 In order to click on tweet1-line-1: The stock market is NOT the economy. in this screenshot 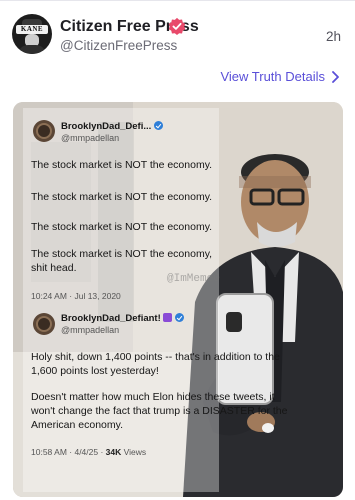, I will do `click(122, 165)`.